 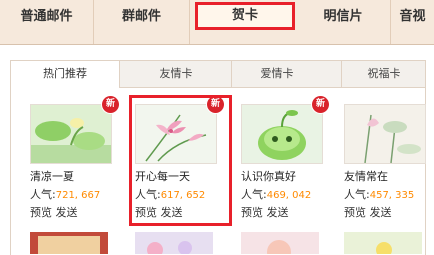 What do you see at coordinates (366, 176) in the screenshot?
I see `card-name: 友情常在` at bounding box center [366, 176].